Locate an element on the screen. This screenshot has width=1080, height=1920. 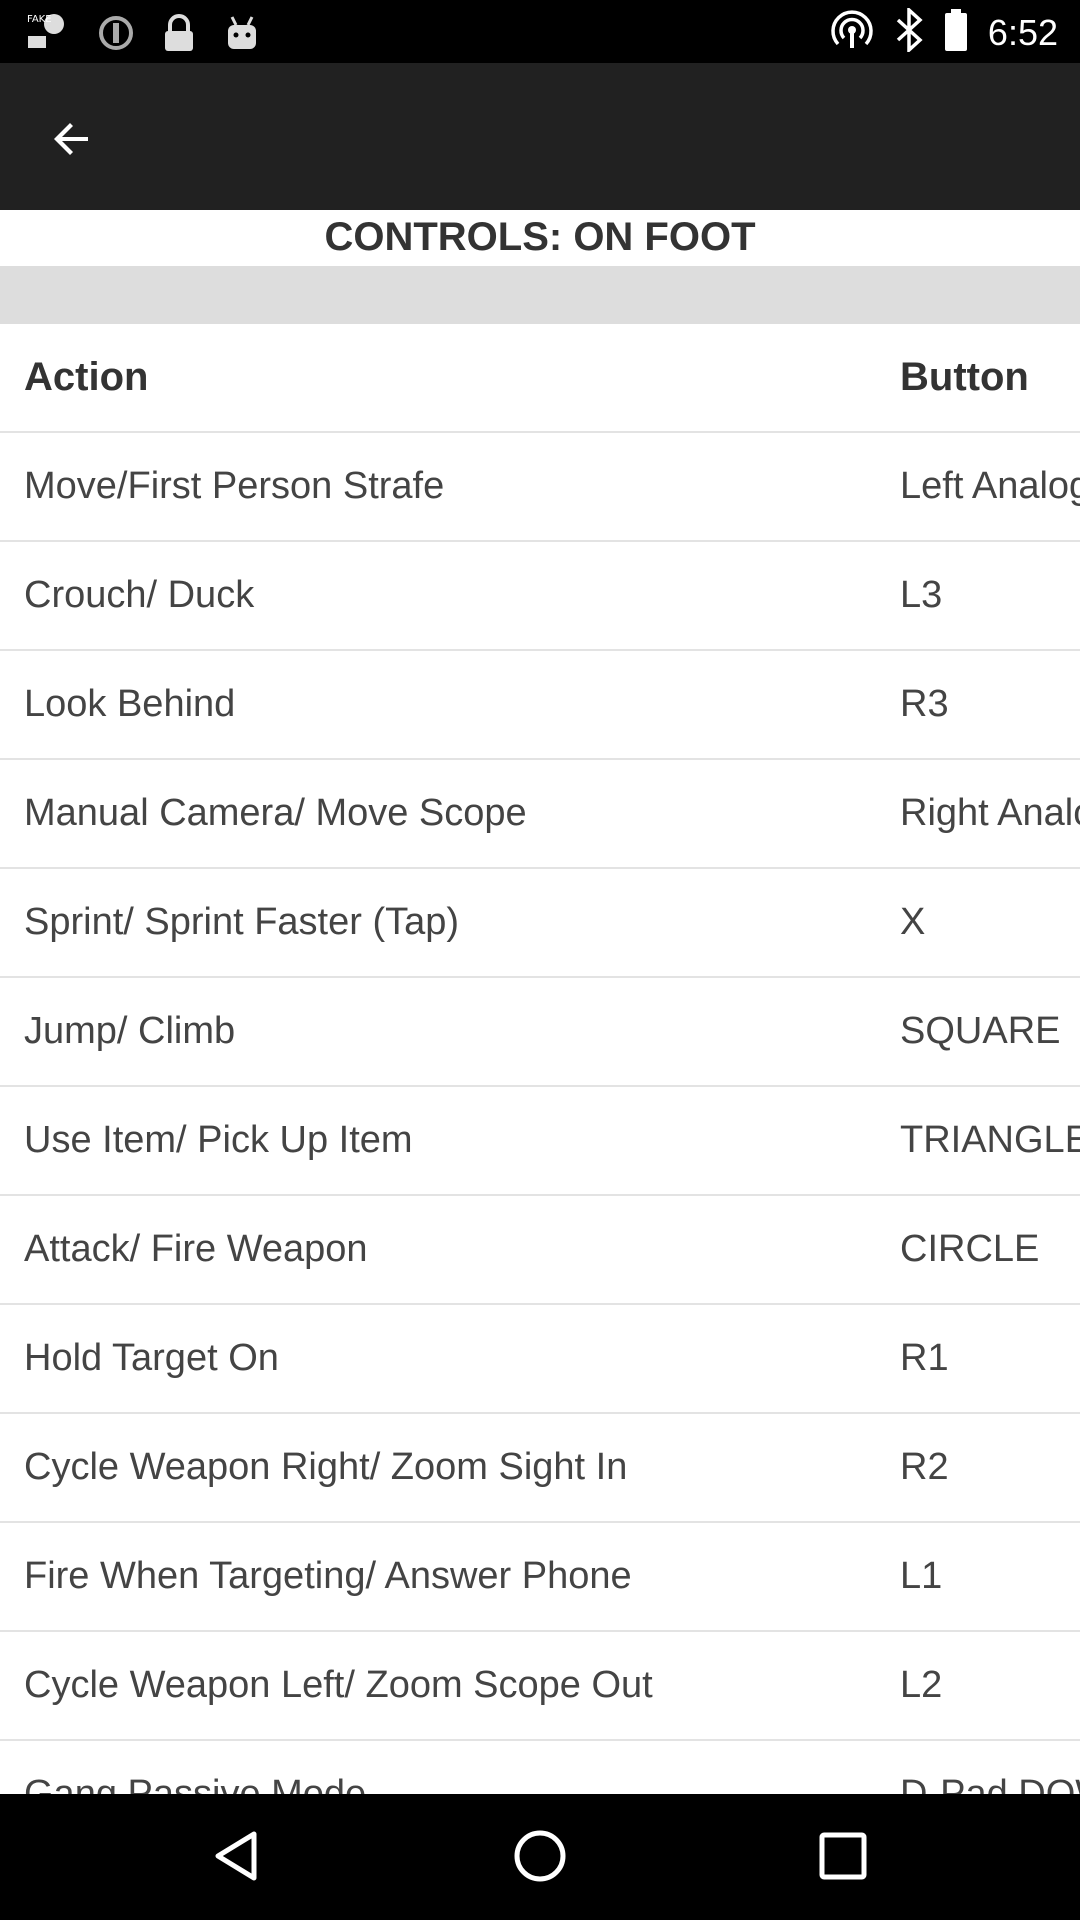
row-action: Cycle Weapon Left/ Zoom Scope Out is located at coordinates (338, 1685).